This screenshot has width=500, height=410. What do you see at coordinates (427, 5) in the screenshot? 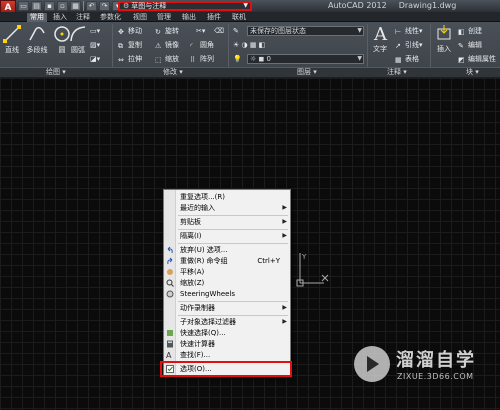
I see `file-name: Drawing1.dwg` at bounding box center [427, 5].